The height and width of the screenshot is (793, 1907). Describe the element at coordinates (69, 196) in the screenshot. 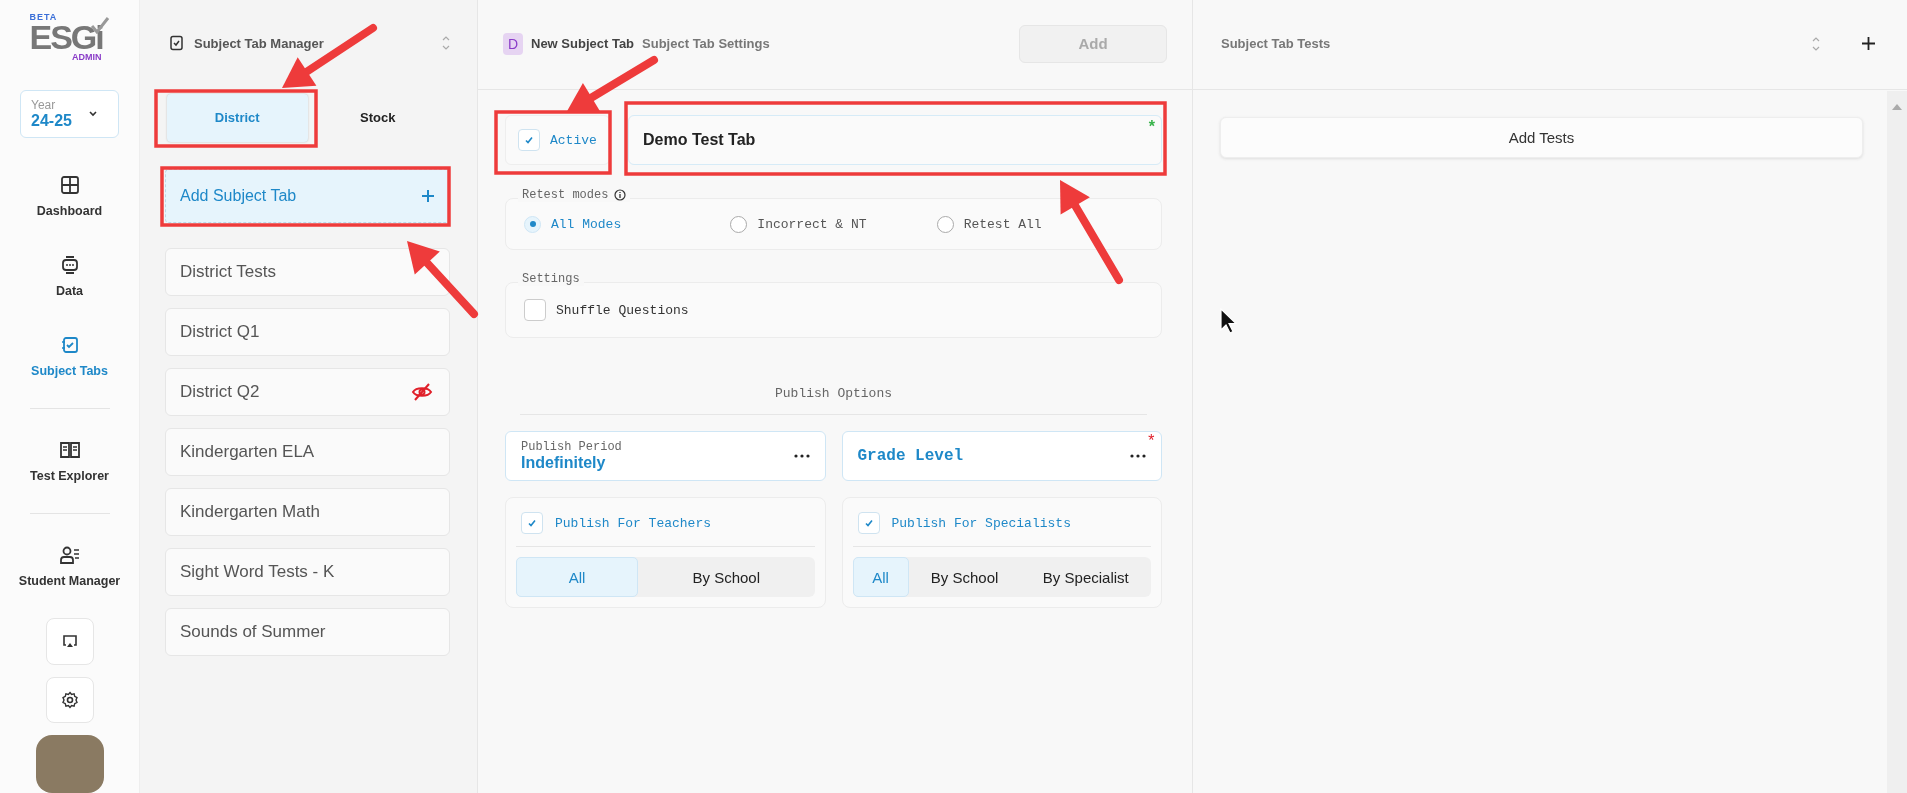

I see `nav-item: Dashboard` at that location.